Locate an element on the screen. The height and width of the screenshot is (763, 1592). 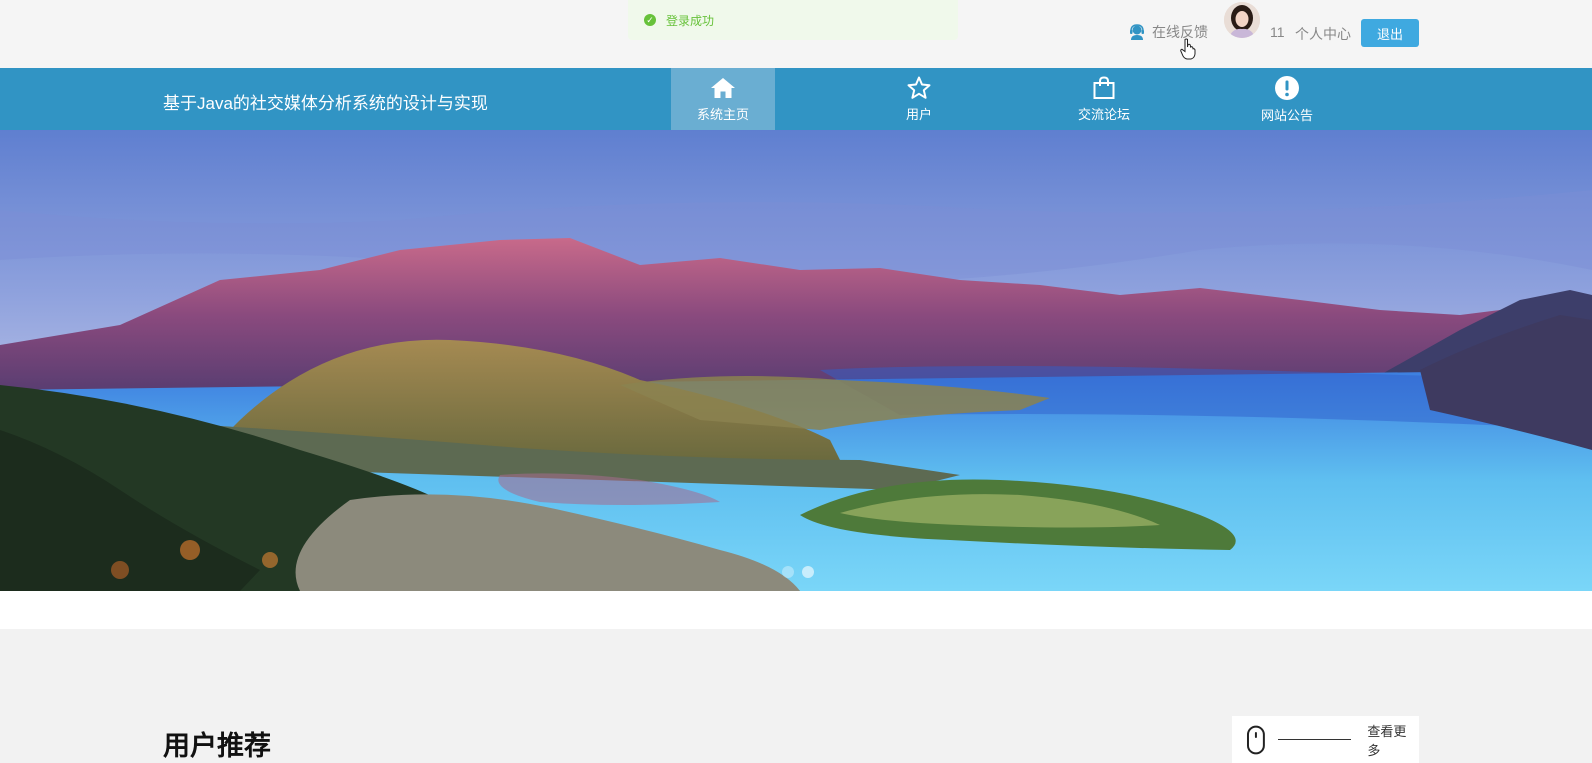
nav-item-forum: 交流论坛 is located at coordinates (1104, 99).